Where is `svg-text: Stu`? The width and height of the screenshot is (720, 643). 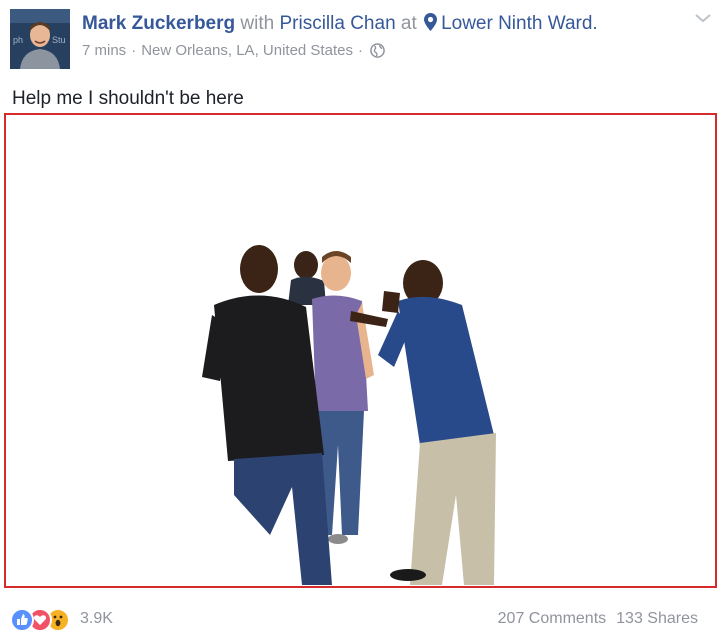
svg-text: Stu is located at coordinates (59, 40).